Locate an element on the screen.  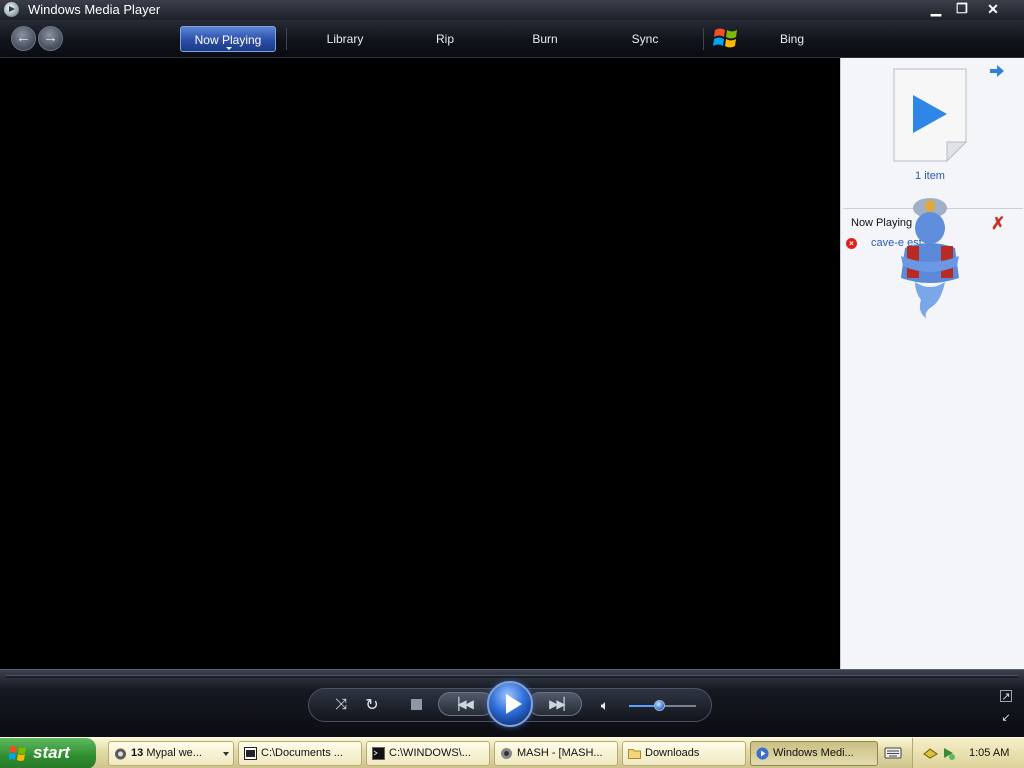
mini-mode-icon: ↙ is located at coordinates (1006, 718).